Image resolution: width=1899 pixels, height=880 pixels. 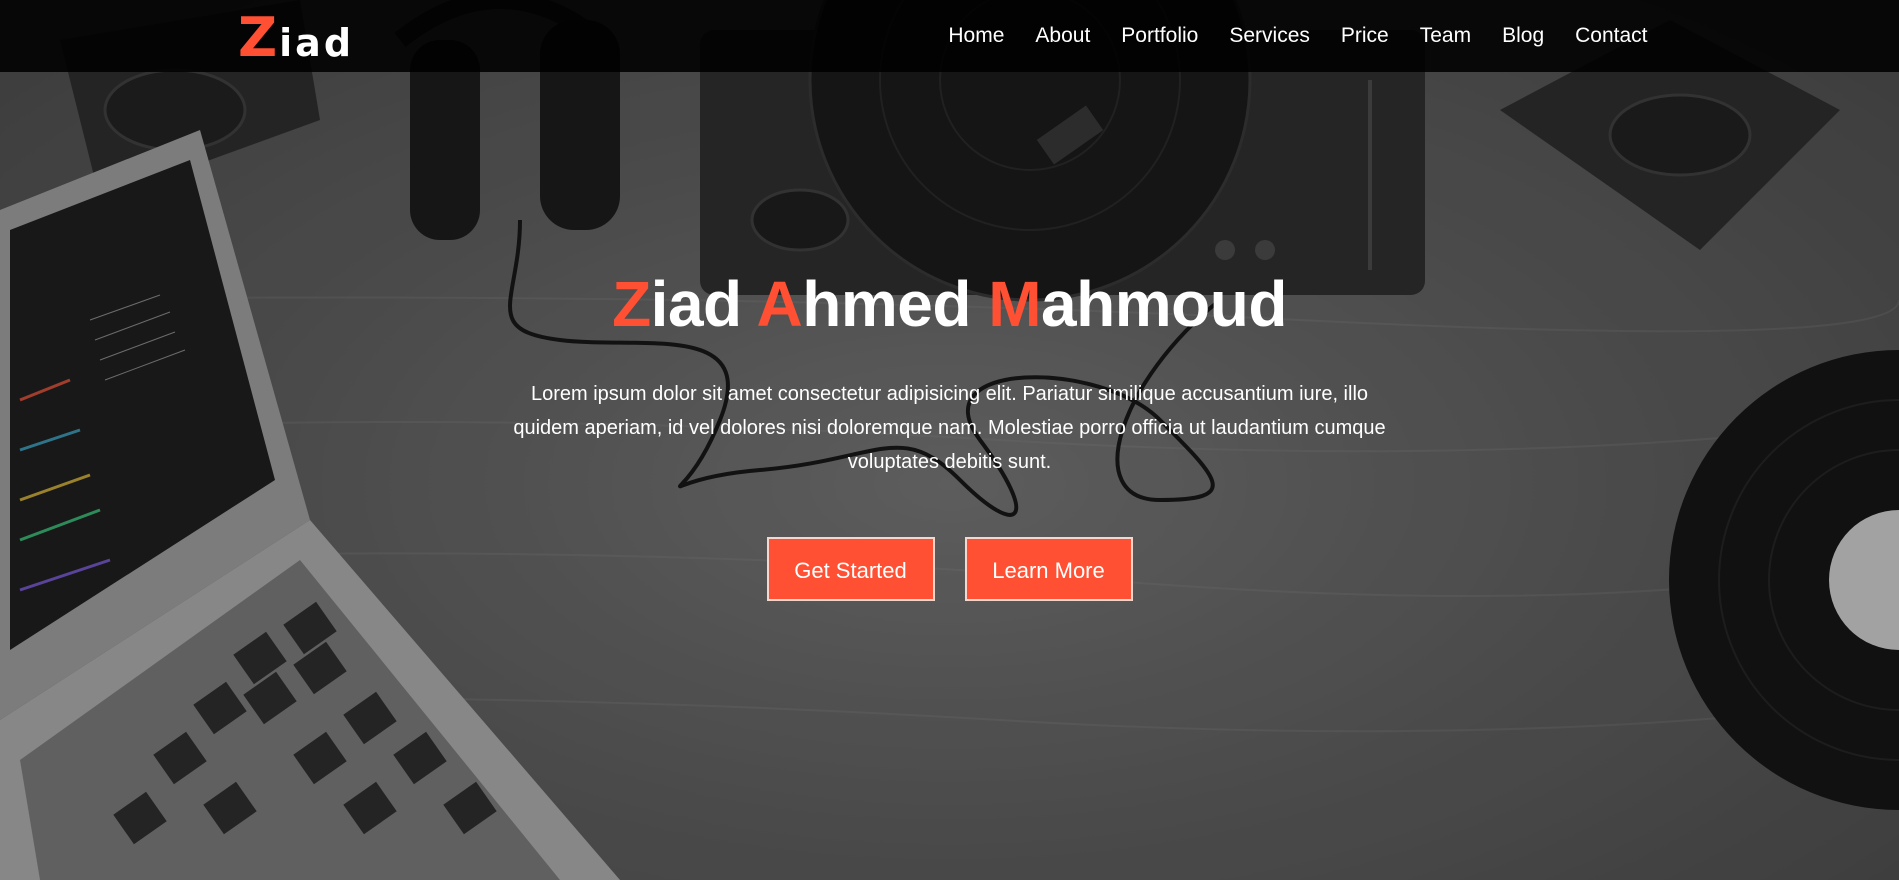 I want to click on logo-link: Z iad, so click(x=296, y=36).